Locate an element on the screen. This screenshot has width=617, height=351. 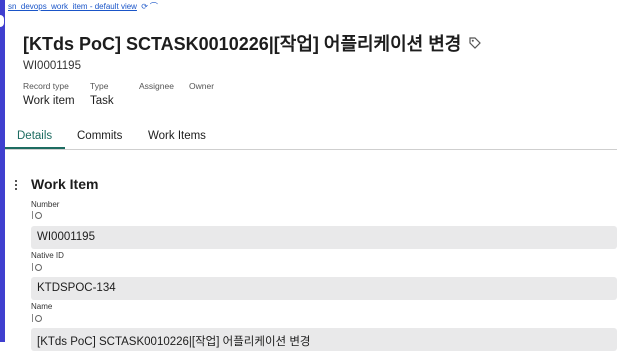
native-id-field-tools is located at coordinates (37, 267).